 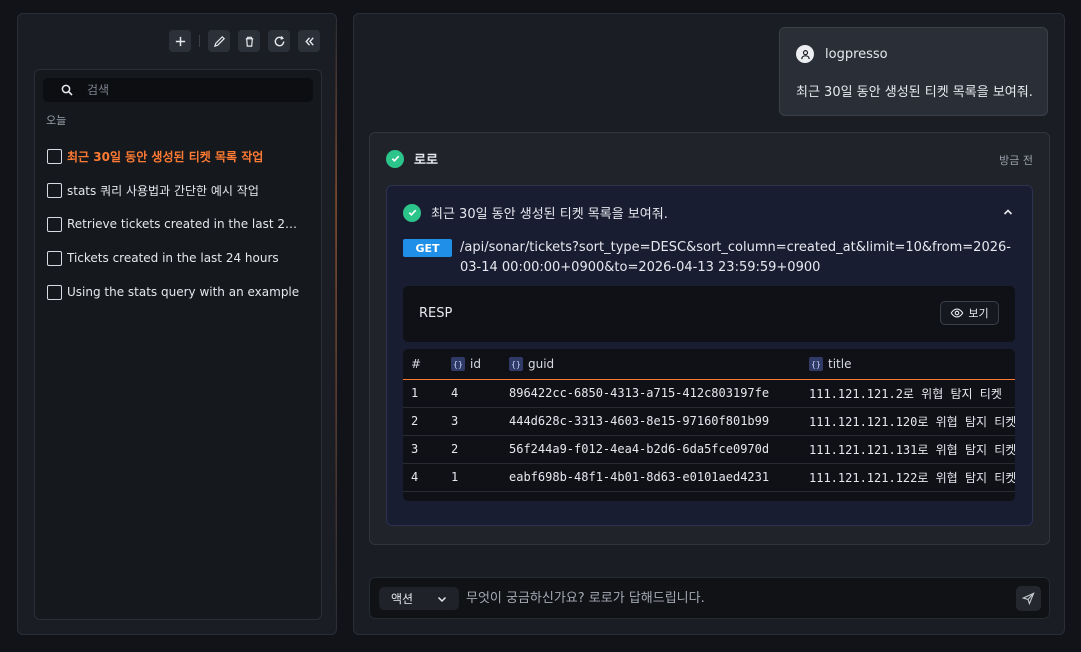 I want to click on composer: 액션, so click(x=709, y=598).